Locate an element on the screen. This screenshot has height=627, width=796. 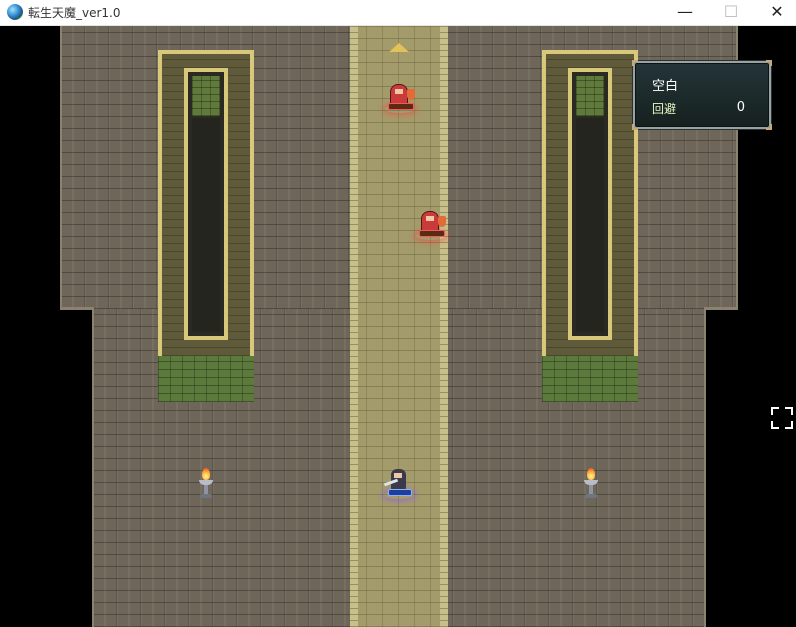
floor-ledge-left is located at coordinates (77, 308).